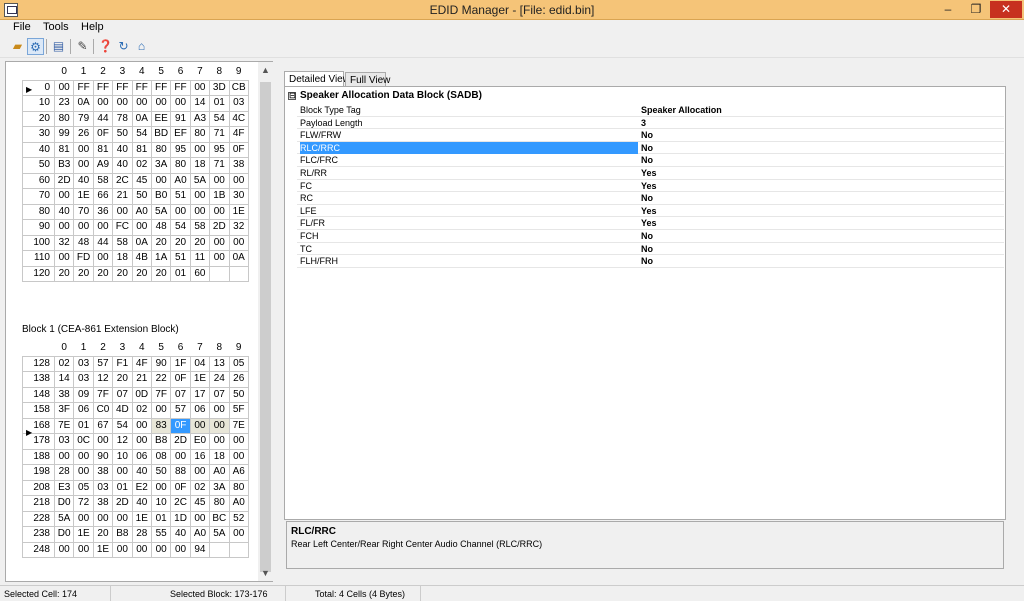 This screenshot has height=601, width=1024. What do you see at coordinates (650, 123) in the screenshot?
I see `property-row: Payload Length 3` at bounding box center [650, 123].